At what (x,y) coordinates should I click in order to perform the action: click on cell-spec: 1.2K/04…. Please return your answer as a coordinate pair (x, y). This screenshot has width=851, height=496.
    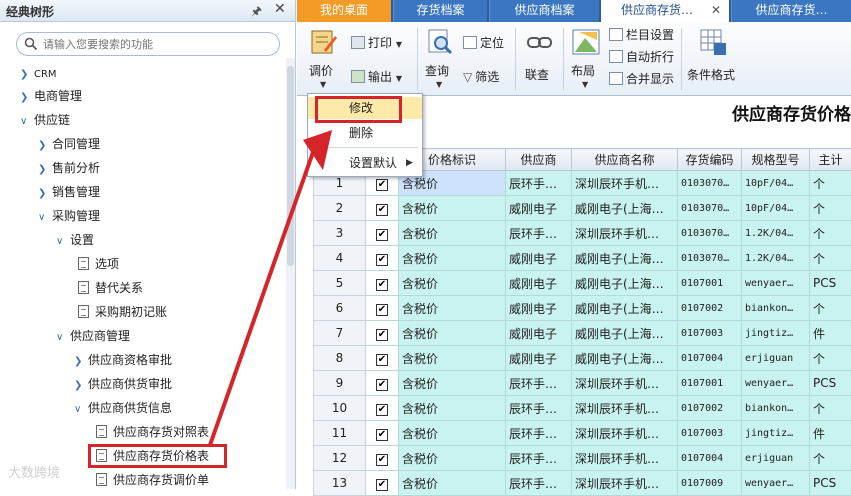
    Looking at the image, I should click on (776, 233).